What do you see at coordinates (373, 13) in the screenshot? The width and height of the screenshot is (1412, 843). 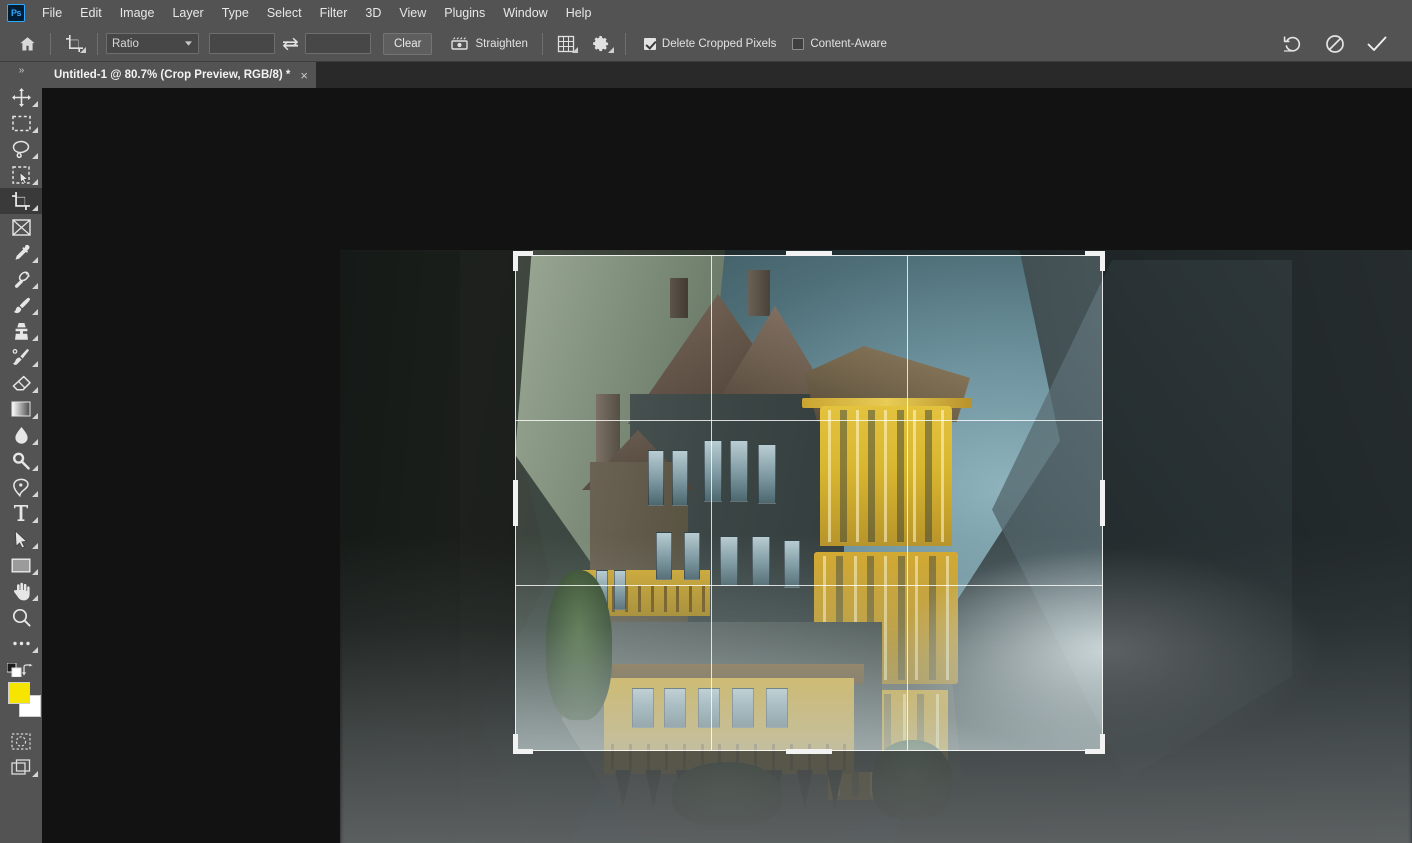 I see `menu-item-3d: 3D` at bounding box center [373, 13].